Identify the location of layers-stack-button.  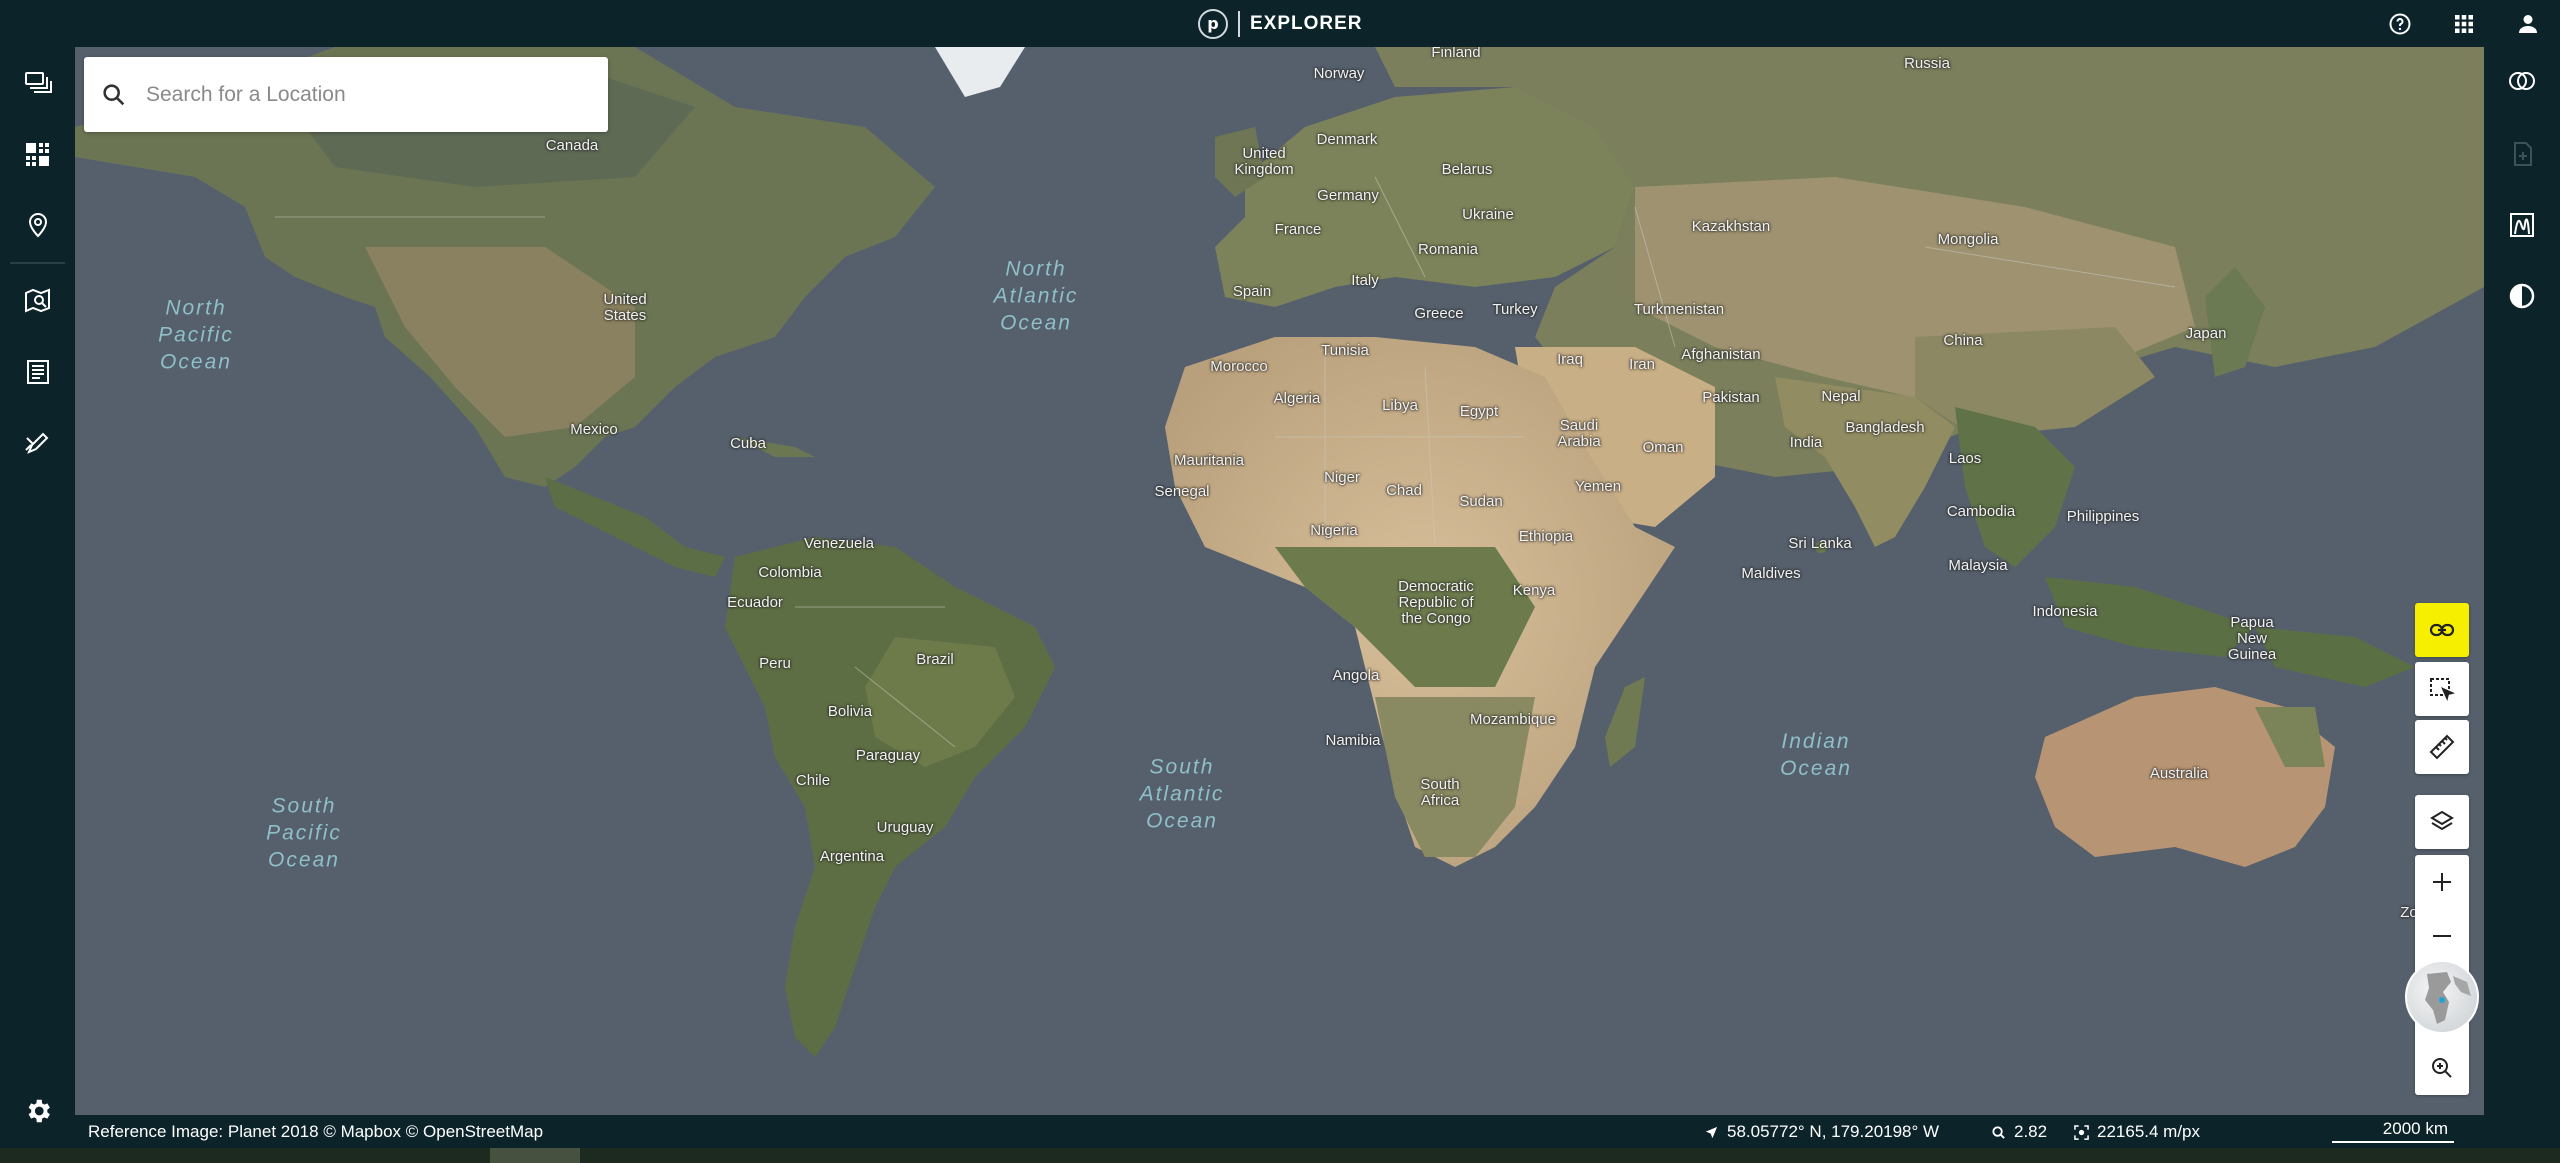
(37, 84).